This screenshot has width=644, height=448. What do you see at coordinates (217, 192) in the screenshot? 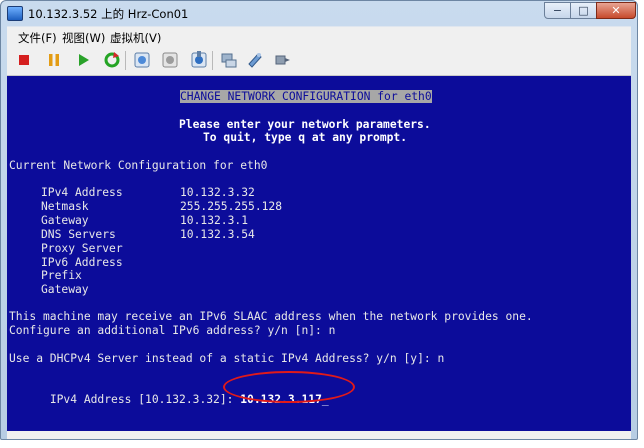
I see `field-value: 10.132.3.32` at bounding box center [217, 192].